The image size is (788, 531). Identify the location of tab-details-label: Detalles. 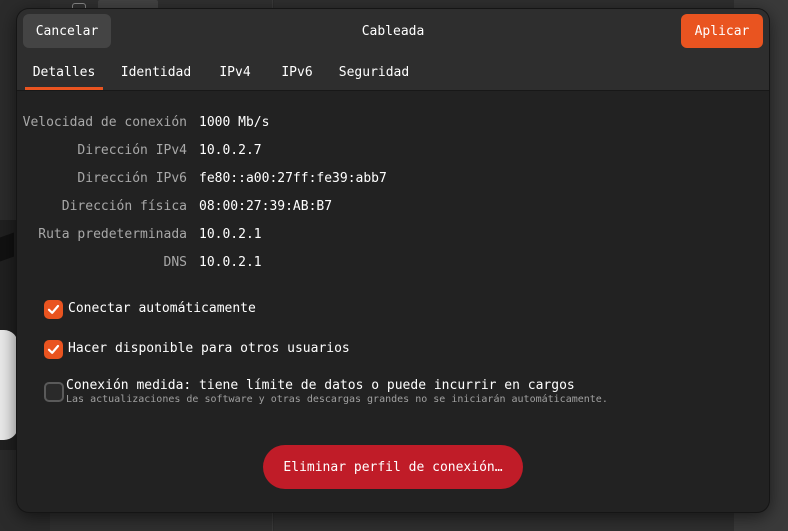
(64, 72).